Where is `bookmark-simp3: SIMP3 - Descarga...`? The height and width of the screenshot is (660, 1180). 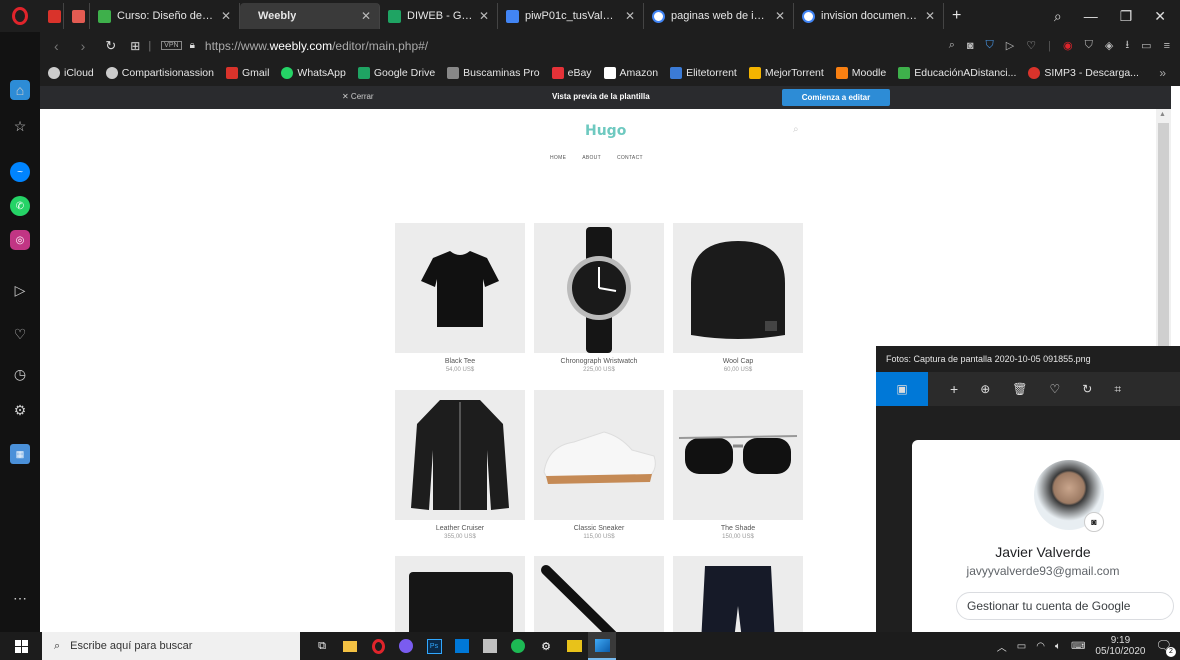 bookmark-simp3: SIMP3 - Descarga... is located at coordinates (1083, 72).